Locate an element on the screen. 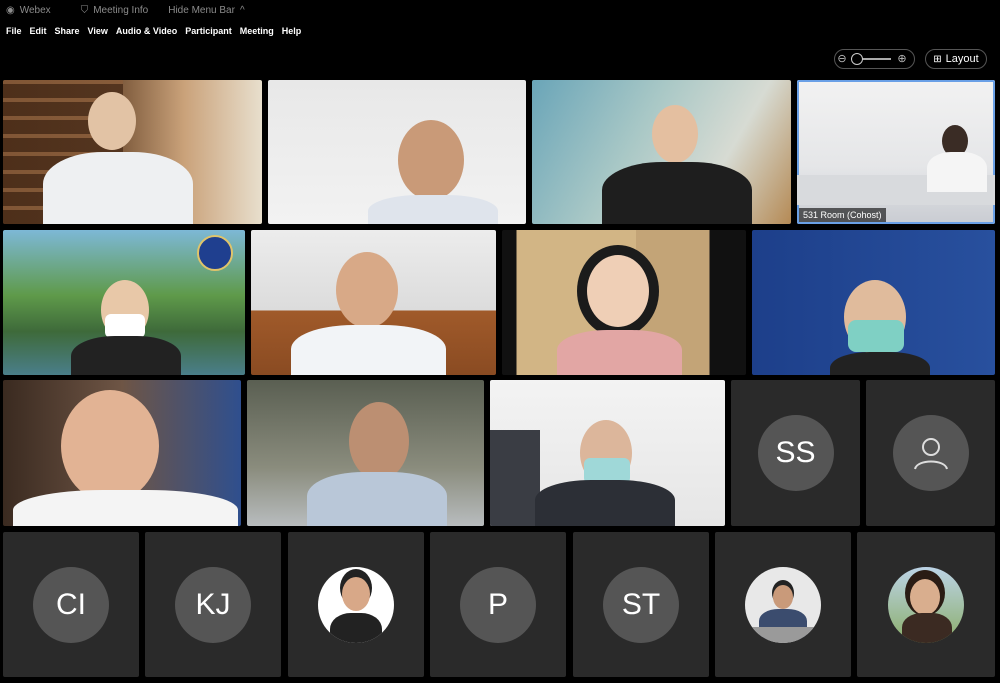 The width and height of the screenshot is (1000, 683). title-bar: ◉ Webex ⛉ Meeting Info Hide Menu Bar ^ is located at coordinates (500, 10).